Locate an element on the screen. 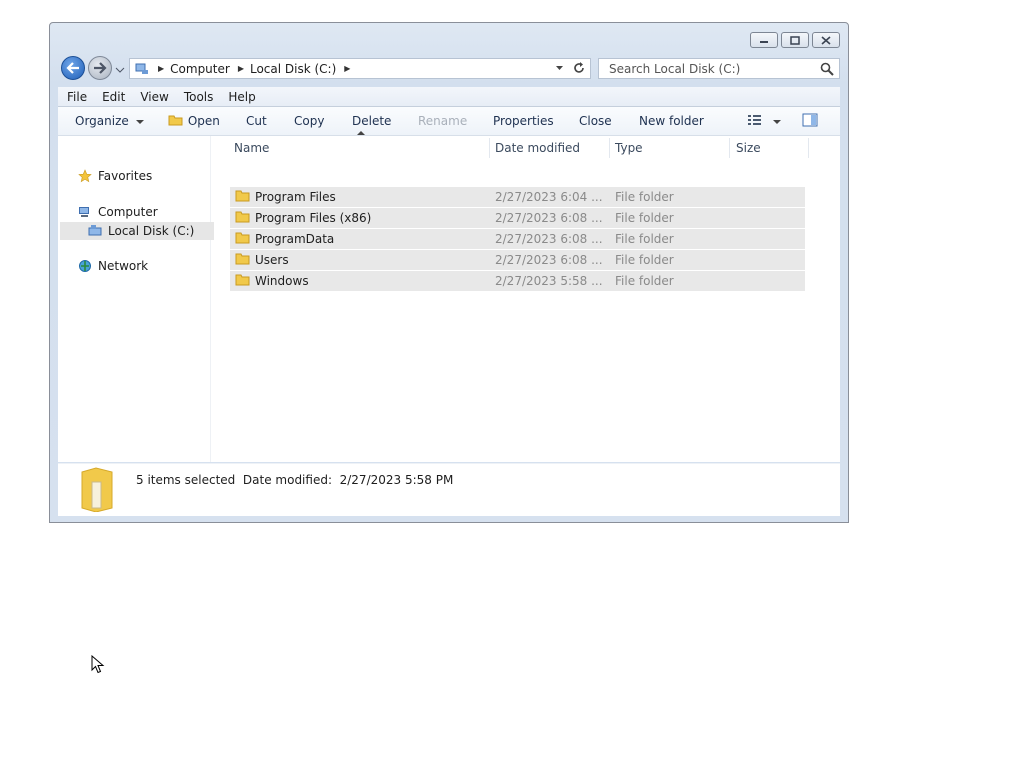  rename-button: Rename is located at coordinates (442, 121).